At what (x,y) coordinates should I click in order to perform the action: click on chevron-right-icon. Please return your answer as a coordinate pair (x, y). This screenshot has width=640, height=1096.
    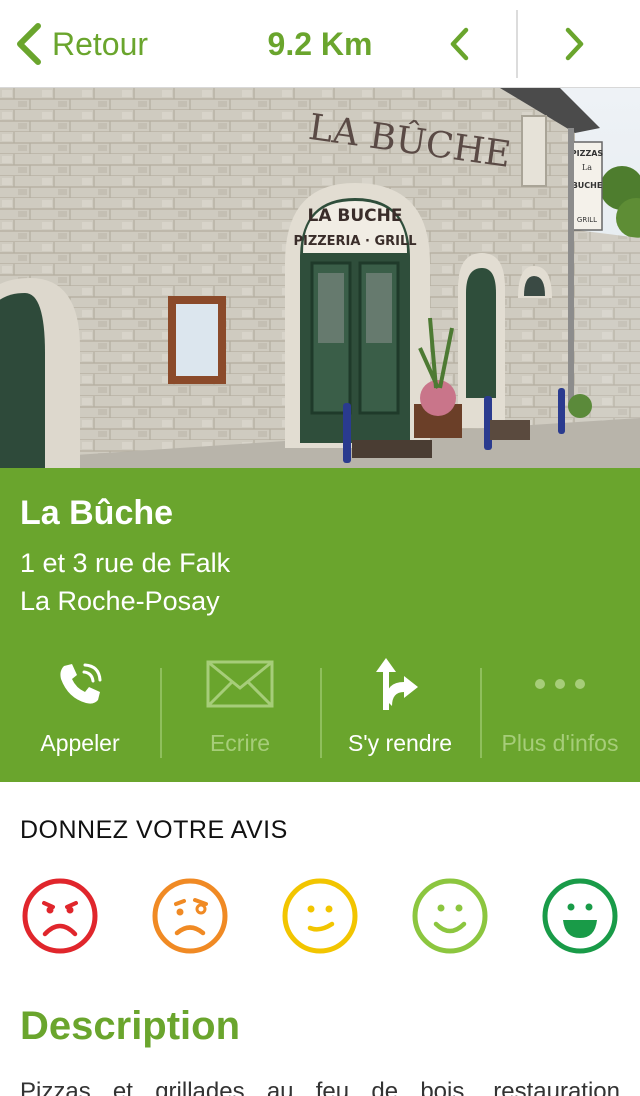
    Looking at the image, I should click on (574, 44).